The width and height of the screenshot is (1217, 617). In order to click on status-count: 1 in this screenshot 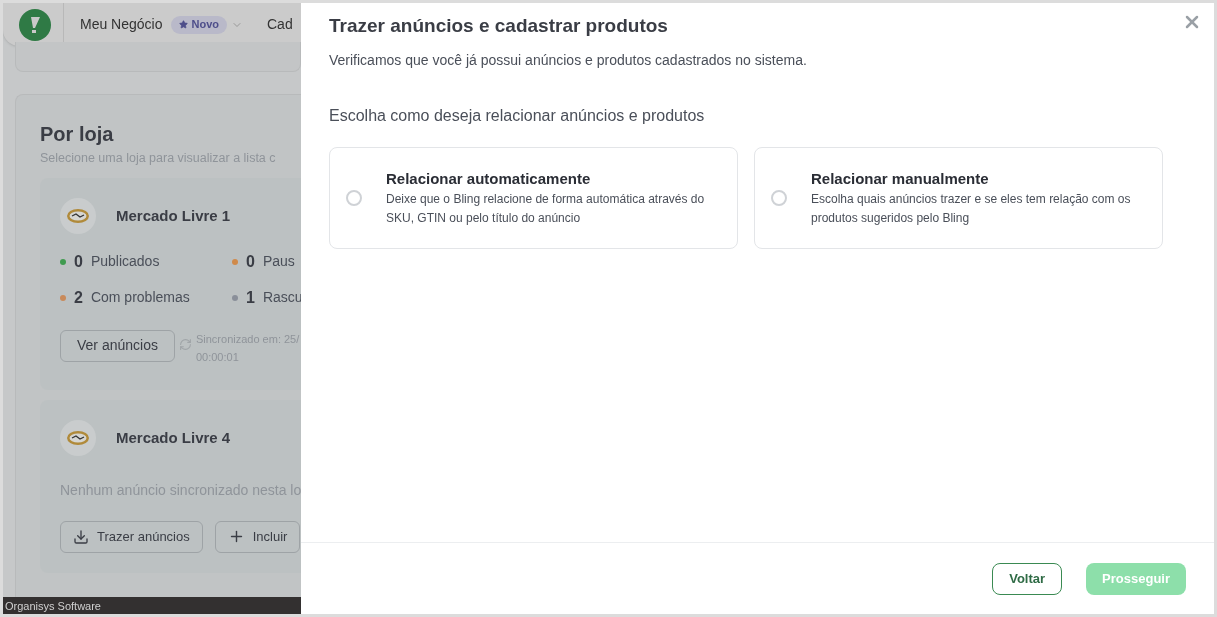, I will do `click(250, 297)`.